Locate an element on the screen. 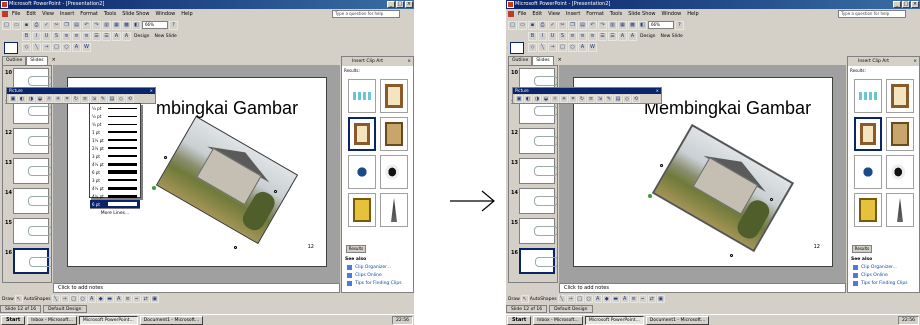 This screenshot has width=920, height=325. undo-icon: ↶ is located at coordinates (86, 25).